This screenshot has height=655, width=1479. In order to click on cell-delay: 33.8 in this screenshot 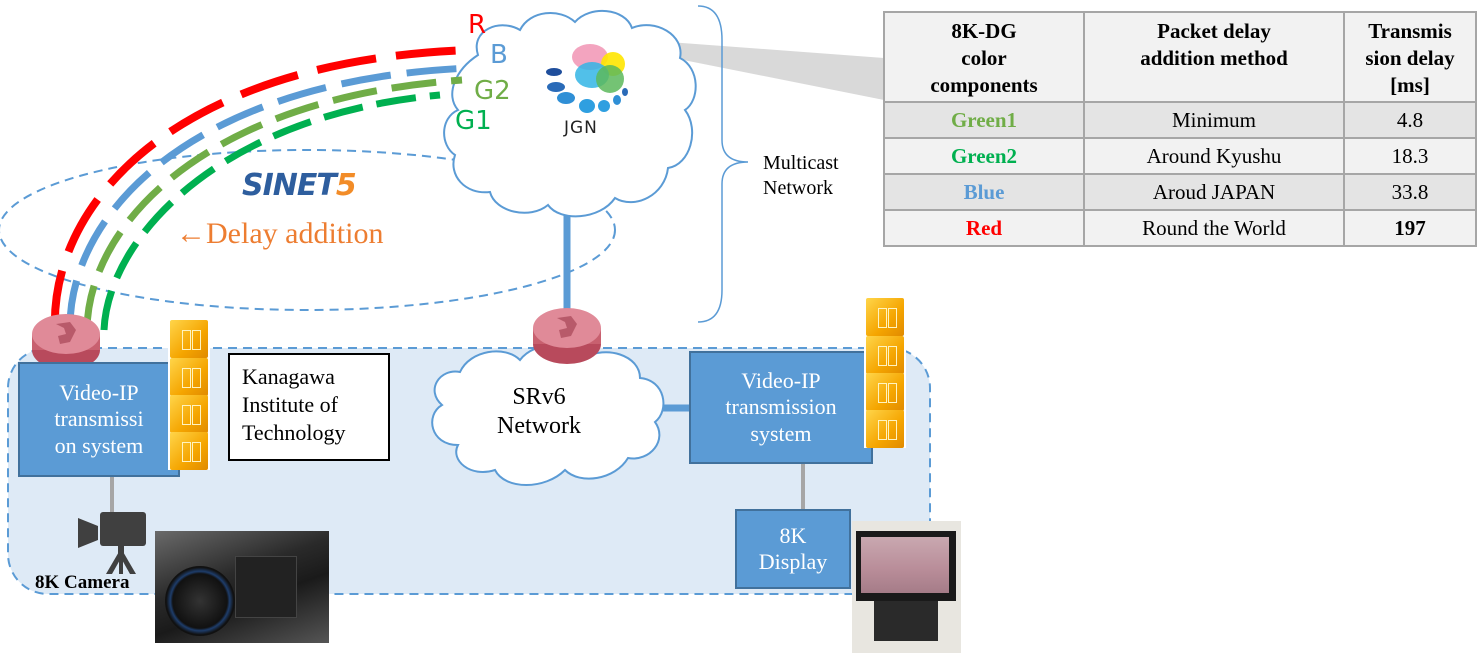, I will do `click(1410, 192)`.